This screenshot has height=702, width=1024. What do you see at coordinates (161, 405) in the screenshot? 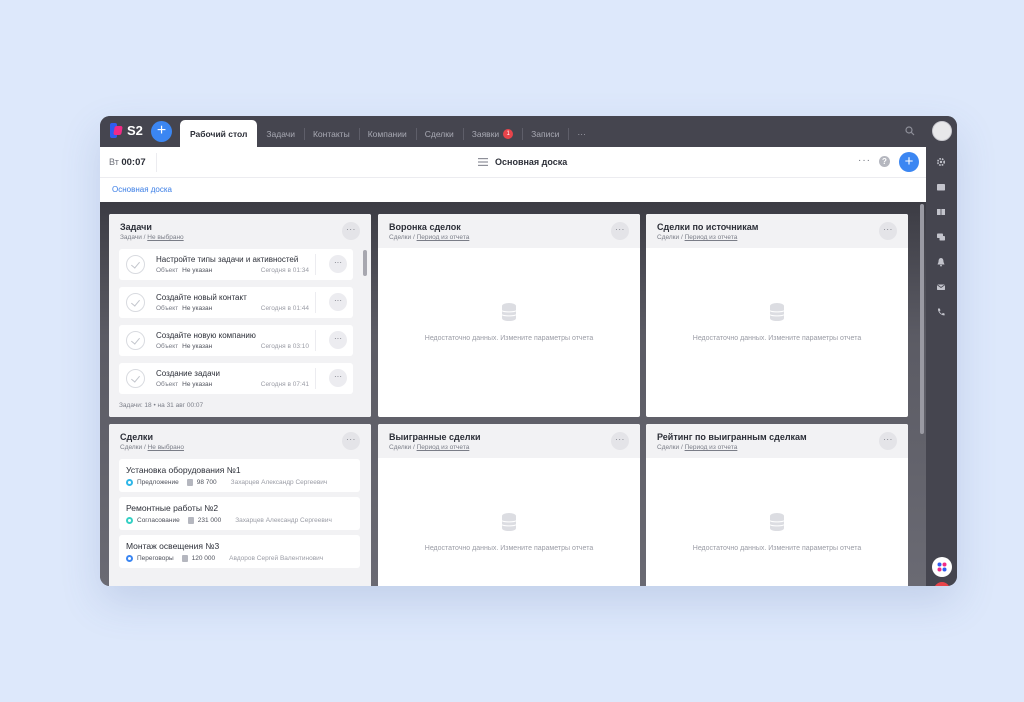
I see `task-list-footer: Задачи: 18 • на 31 авг 00:07` at bounding box center [161, 405].